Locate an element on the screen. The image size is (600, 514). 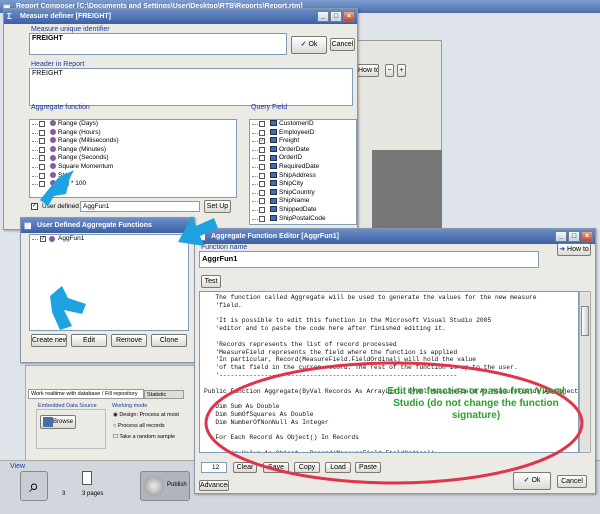
edit-button: Edit is located at coordinates (89, 340).